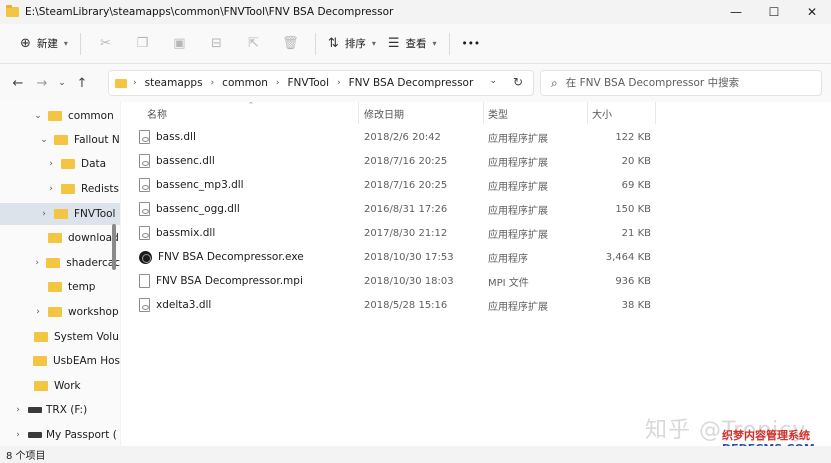 The image size is (831, 463). Describe the element at coordinates (685, 83) in the screenshot. I see `search-input` at that location.